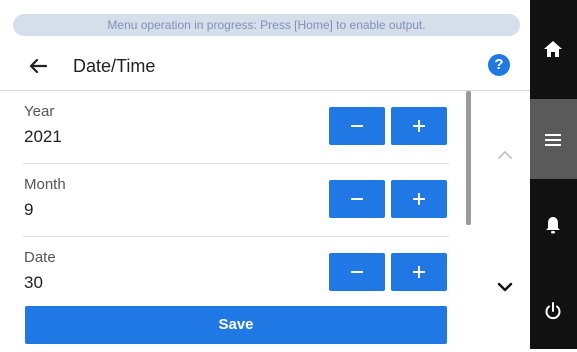  I want to click on rail-item-menu, so click(553, 139).